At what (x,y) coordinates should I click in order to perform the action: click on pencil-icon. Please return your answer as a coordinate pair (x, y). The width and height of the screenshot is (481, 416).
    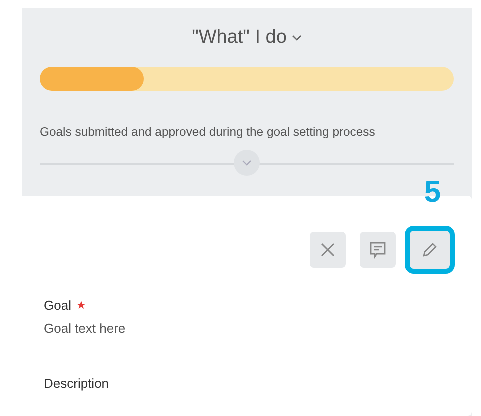
    Looking at the image, I should click on (430, 250).